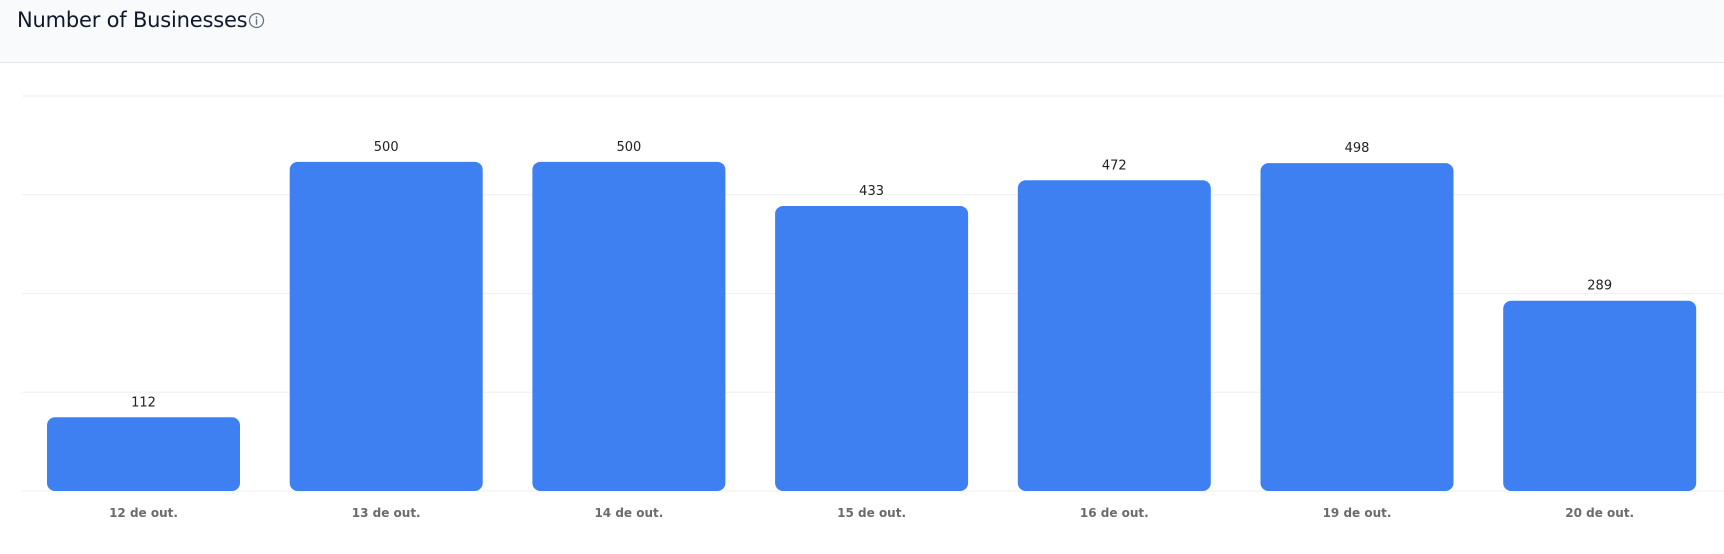  What do you see at coordinates (1114, 513) in the screenshot?
I see `x-tick-label: 16 de out.` at bounding box center [1114, 513].